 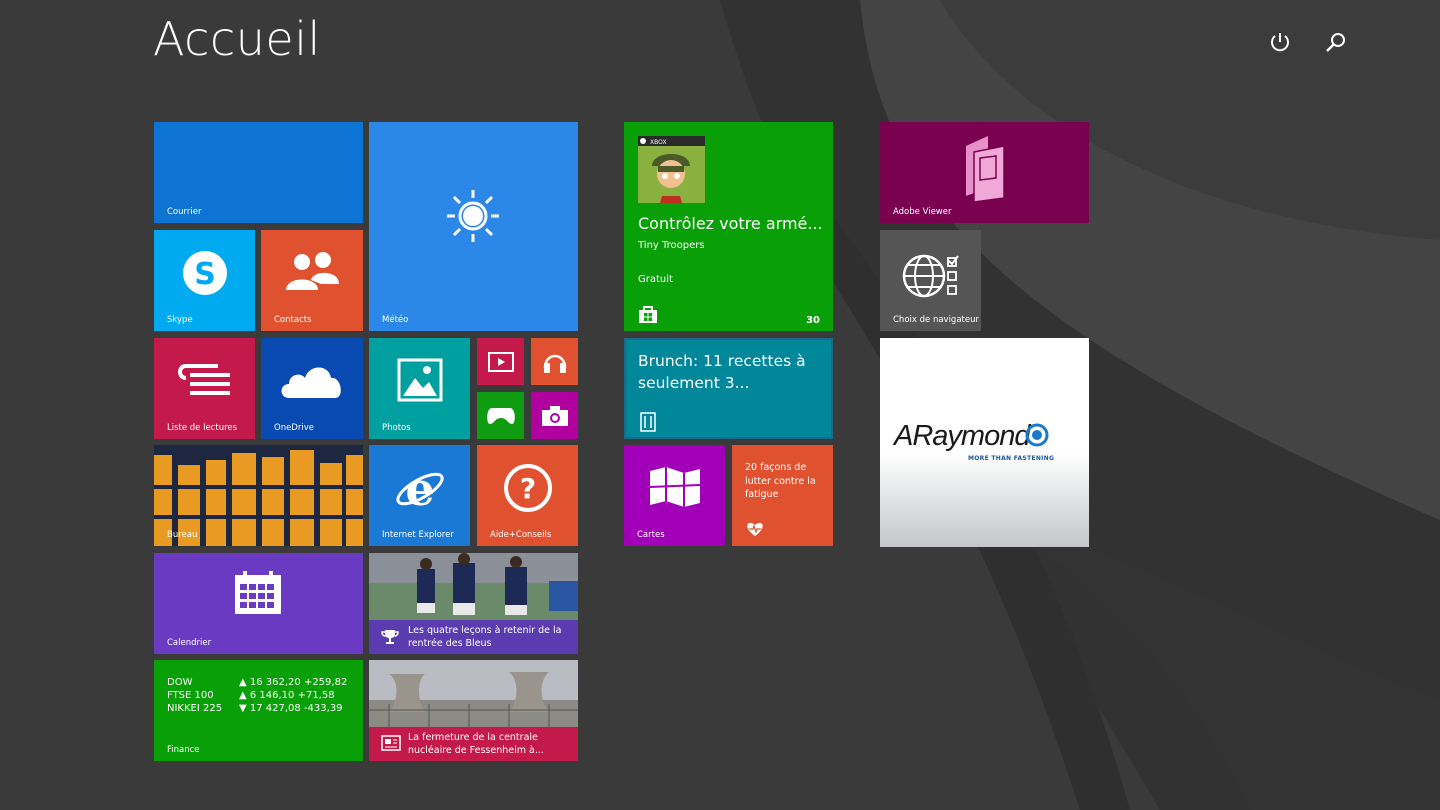 What do you see at coordinates (418, 535) in the screenshot?
I see `tile-label: Internet Explorer` at bounding box center [418, 535].